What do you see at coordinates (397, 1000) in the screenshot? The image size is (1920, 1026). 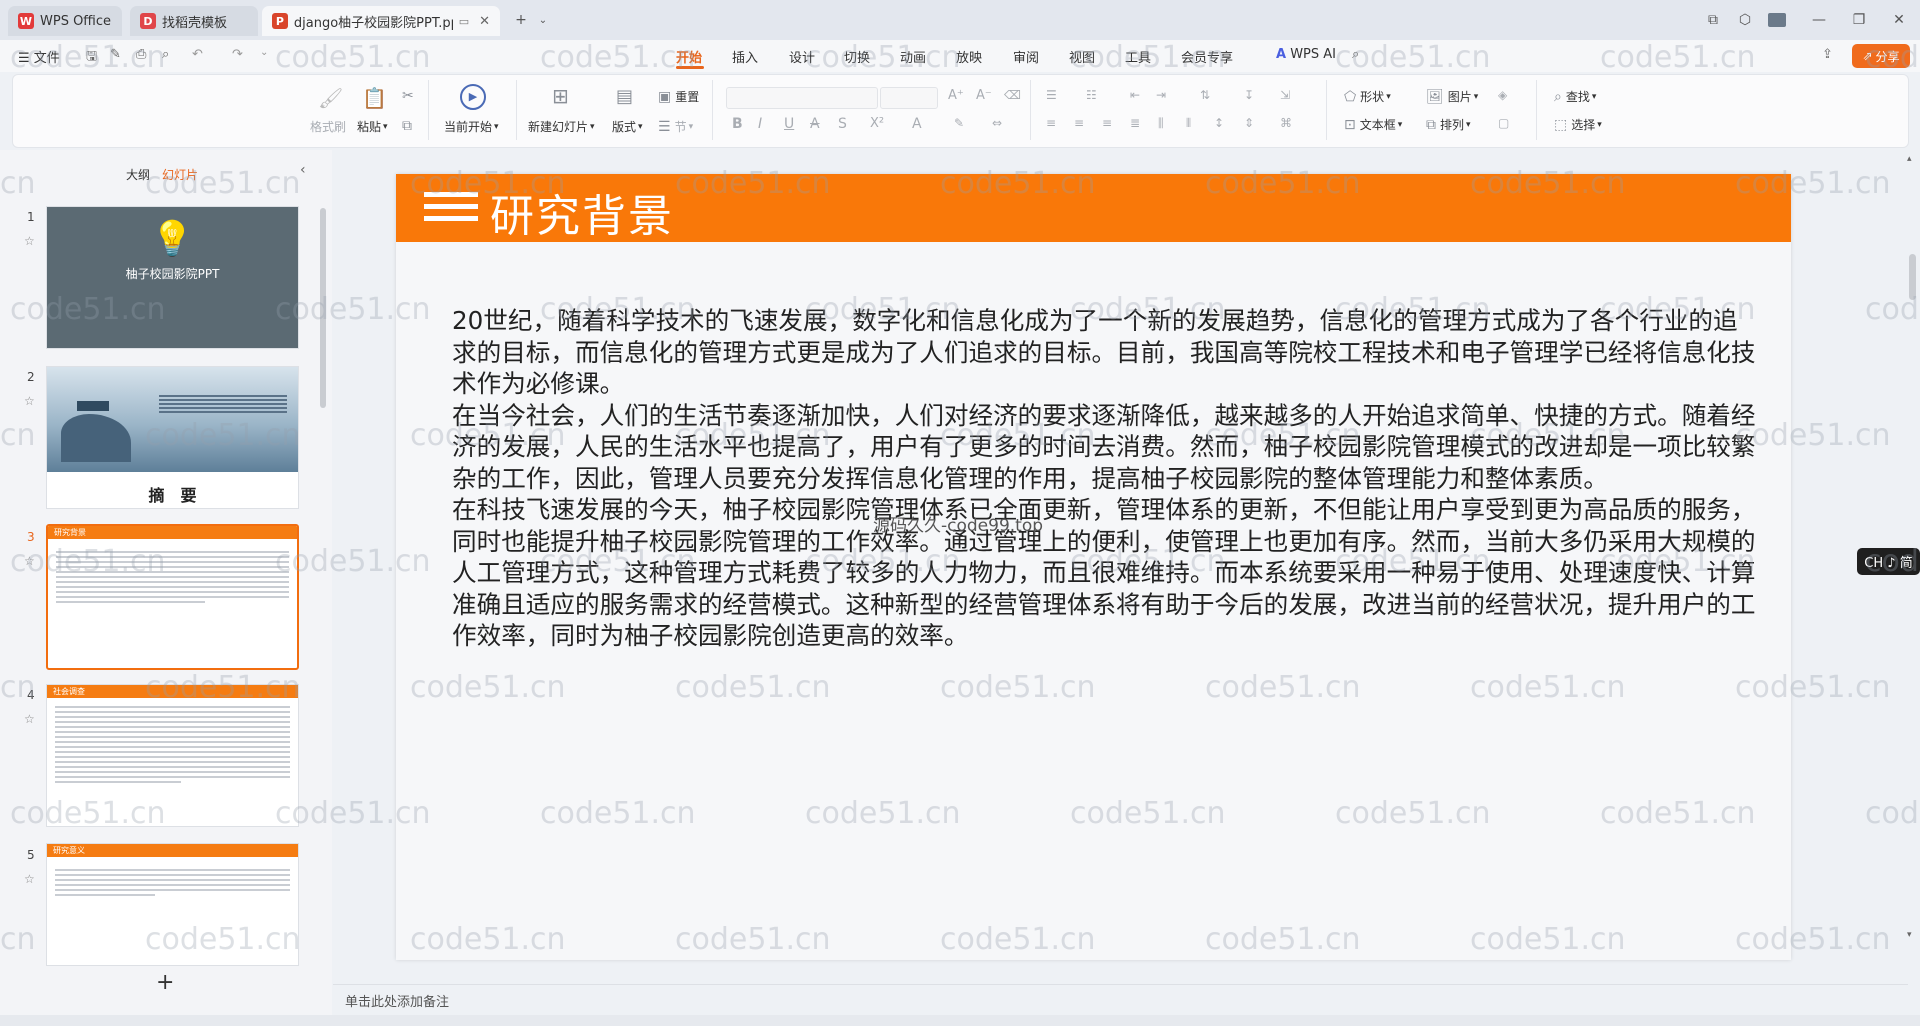 I see `notes-placeholder: 单击此处添加备注` at bounding box center [397, 1000].